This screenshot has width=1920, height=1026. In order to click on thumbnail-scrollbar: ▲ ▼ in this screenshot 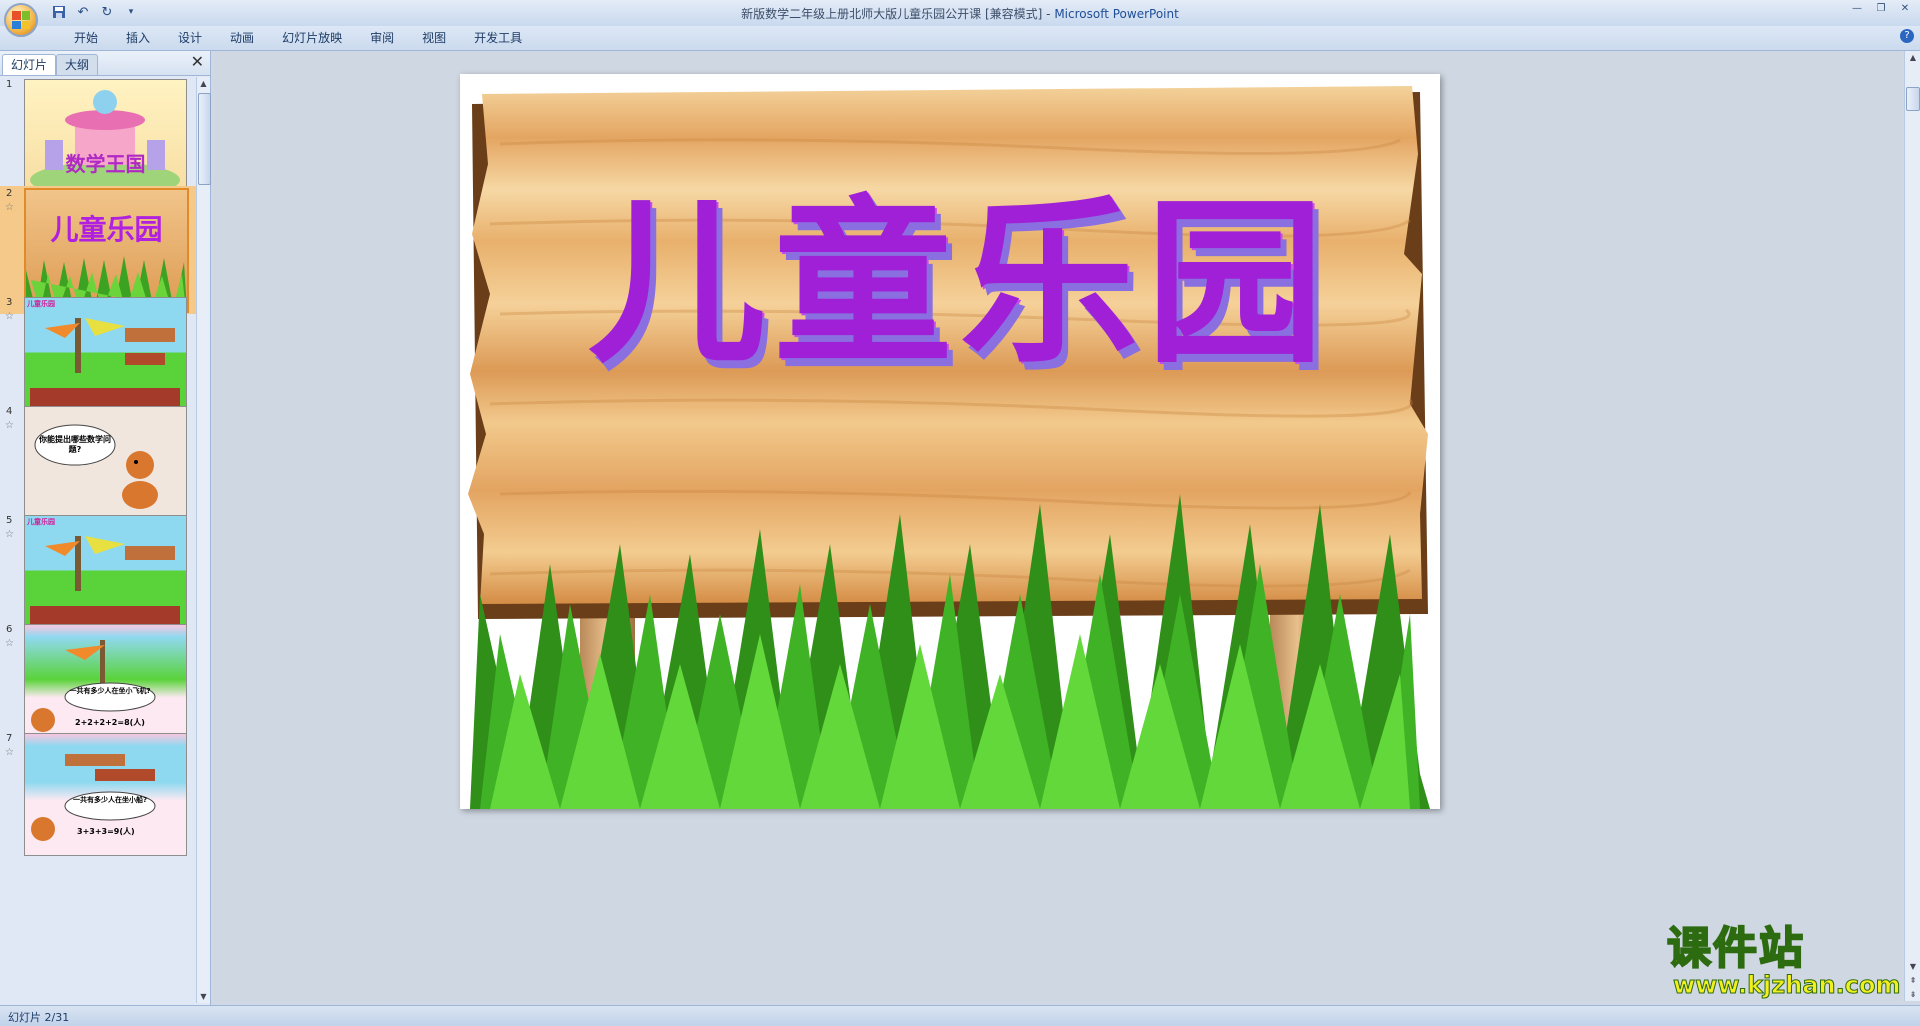, I will do `click(203, 540)`.